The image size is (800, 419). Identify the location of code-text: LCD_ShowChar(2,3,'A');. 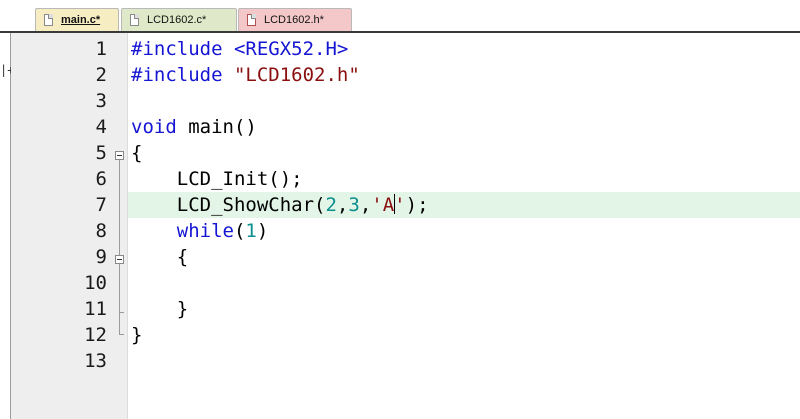
(280, 205).